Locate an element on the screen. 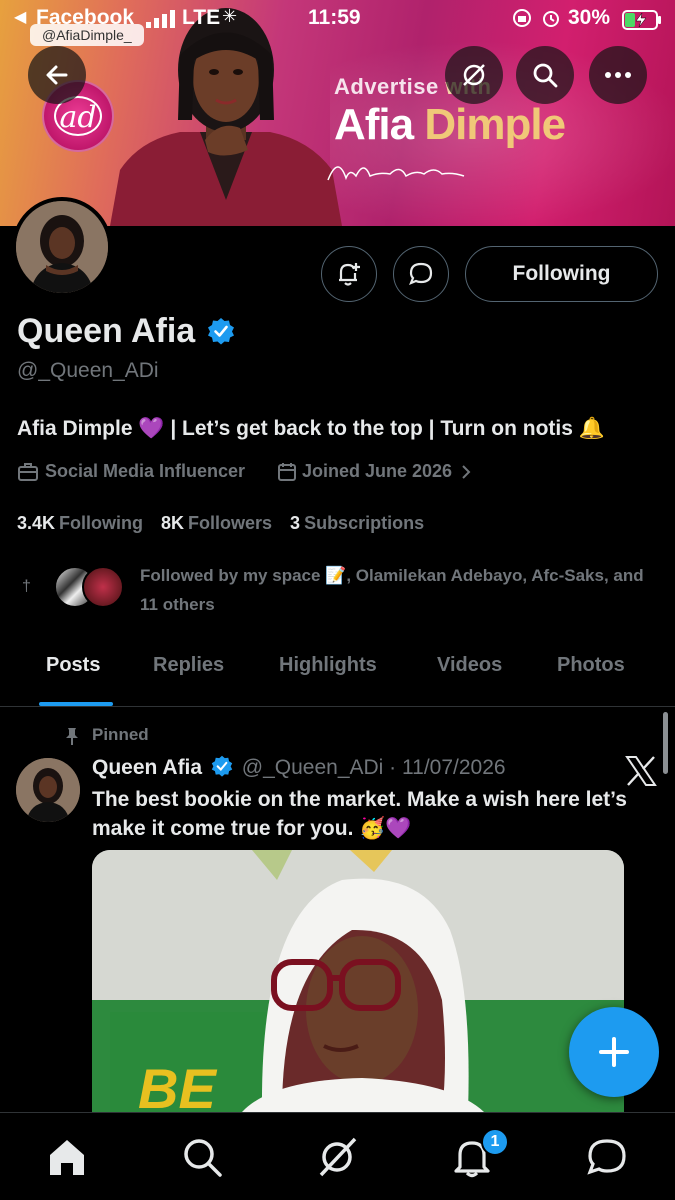  following-button: Following is located at coordinates (561, 274).